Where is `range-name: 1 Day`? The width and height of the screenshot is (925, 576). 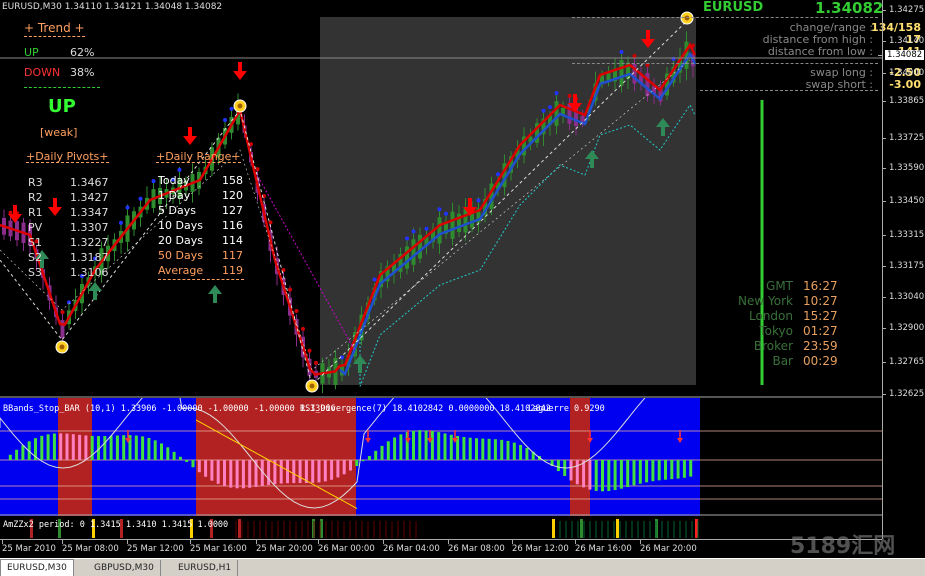
range-name: 1 Day is located at coordinates (174, 195).